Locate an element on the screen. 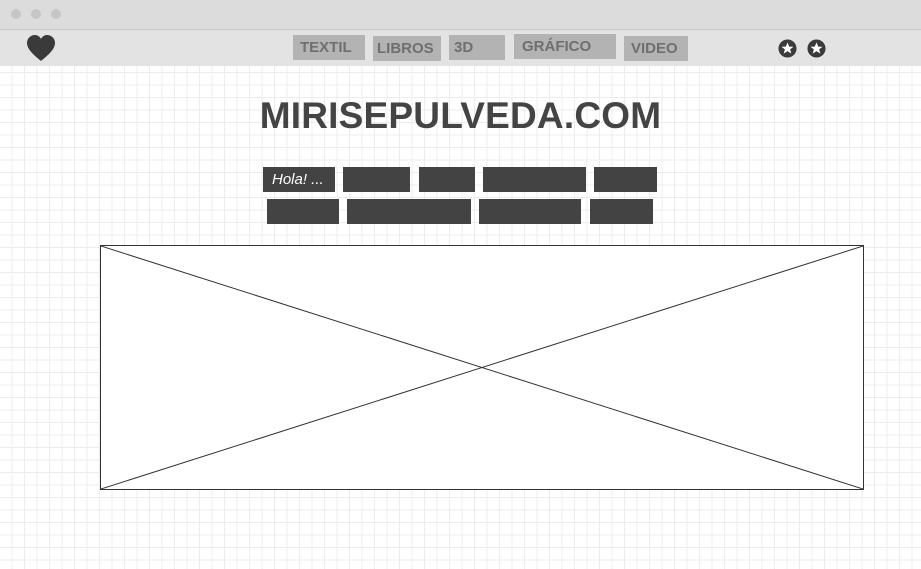  nav-item-grafico: GRÁFICO is located at coordinates (565, 46).